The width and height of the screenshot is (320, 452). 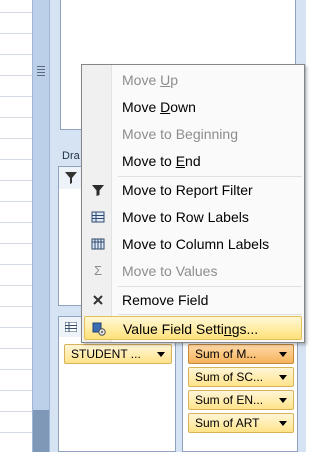 I want to click on menu-item-label: Move to Report Filter, so click(x=187, y=190).